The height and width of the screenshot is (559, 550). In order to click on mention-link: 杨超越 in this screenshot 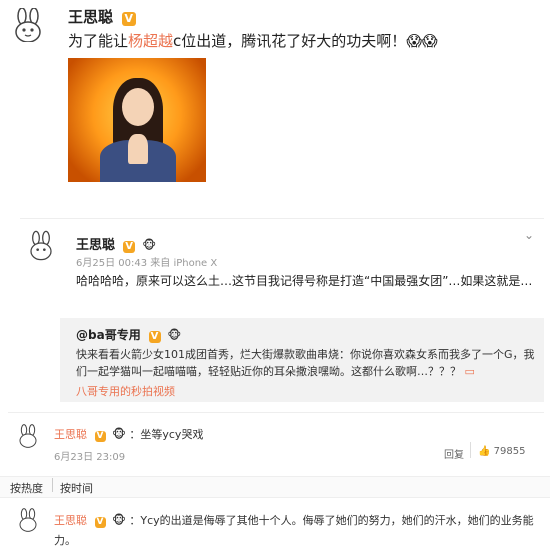, I will do `click(150, 41)`.